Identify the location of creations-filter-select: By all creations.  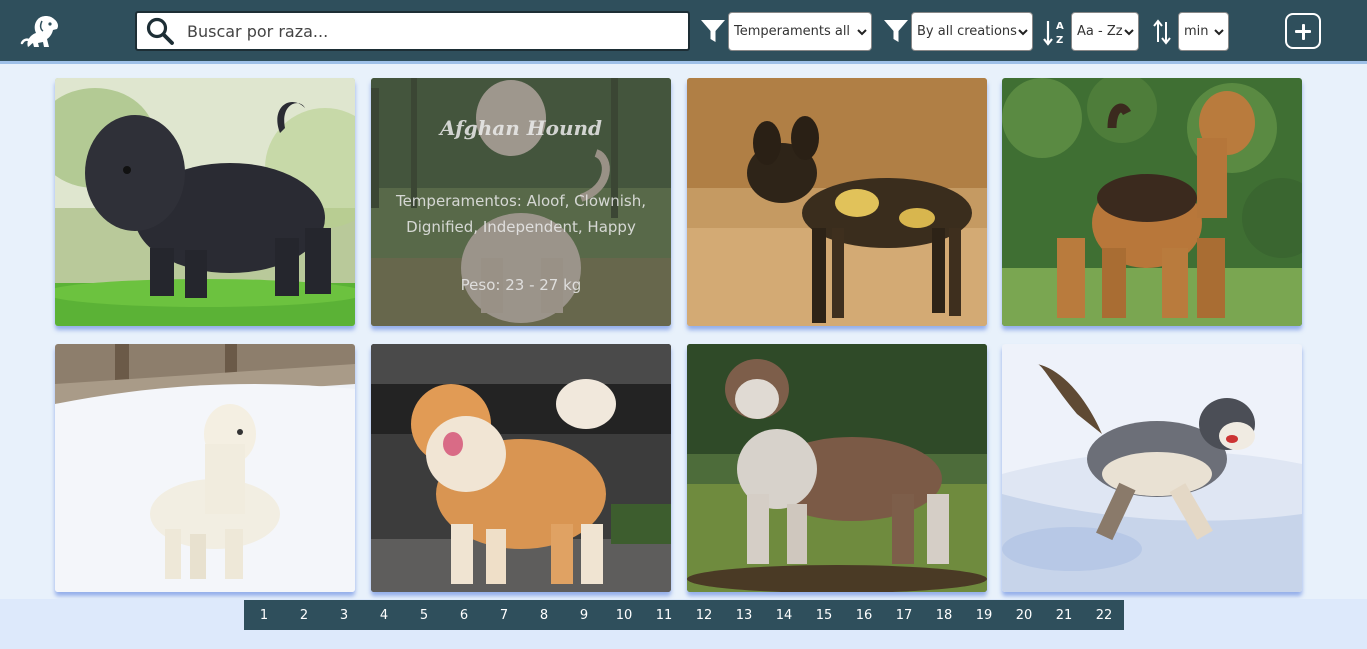
(972, 31).